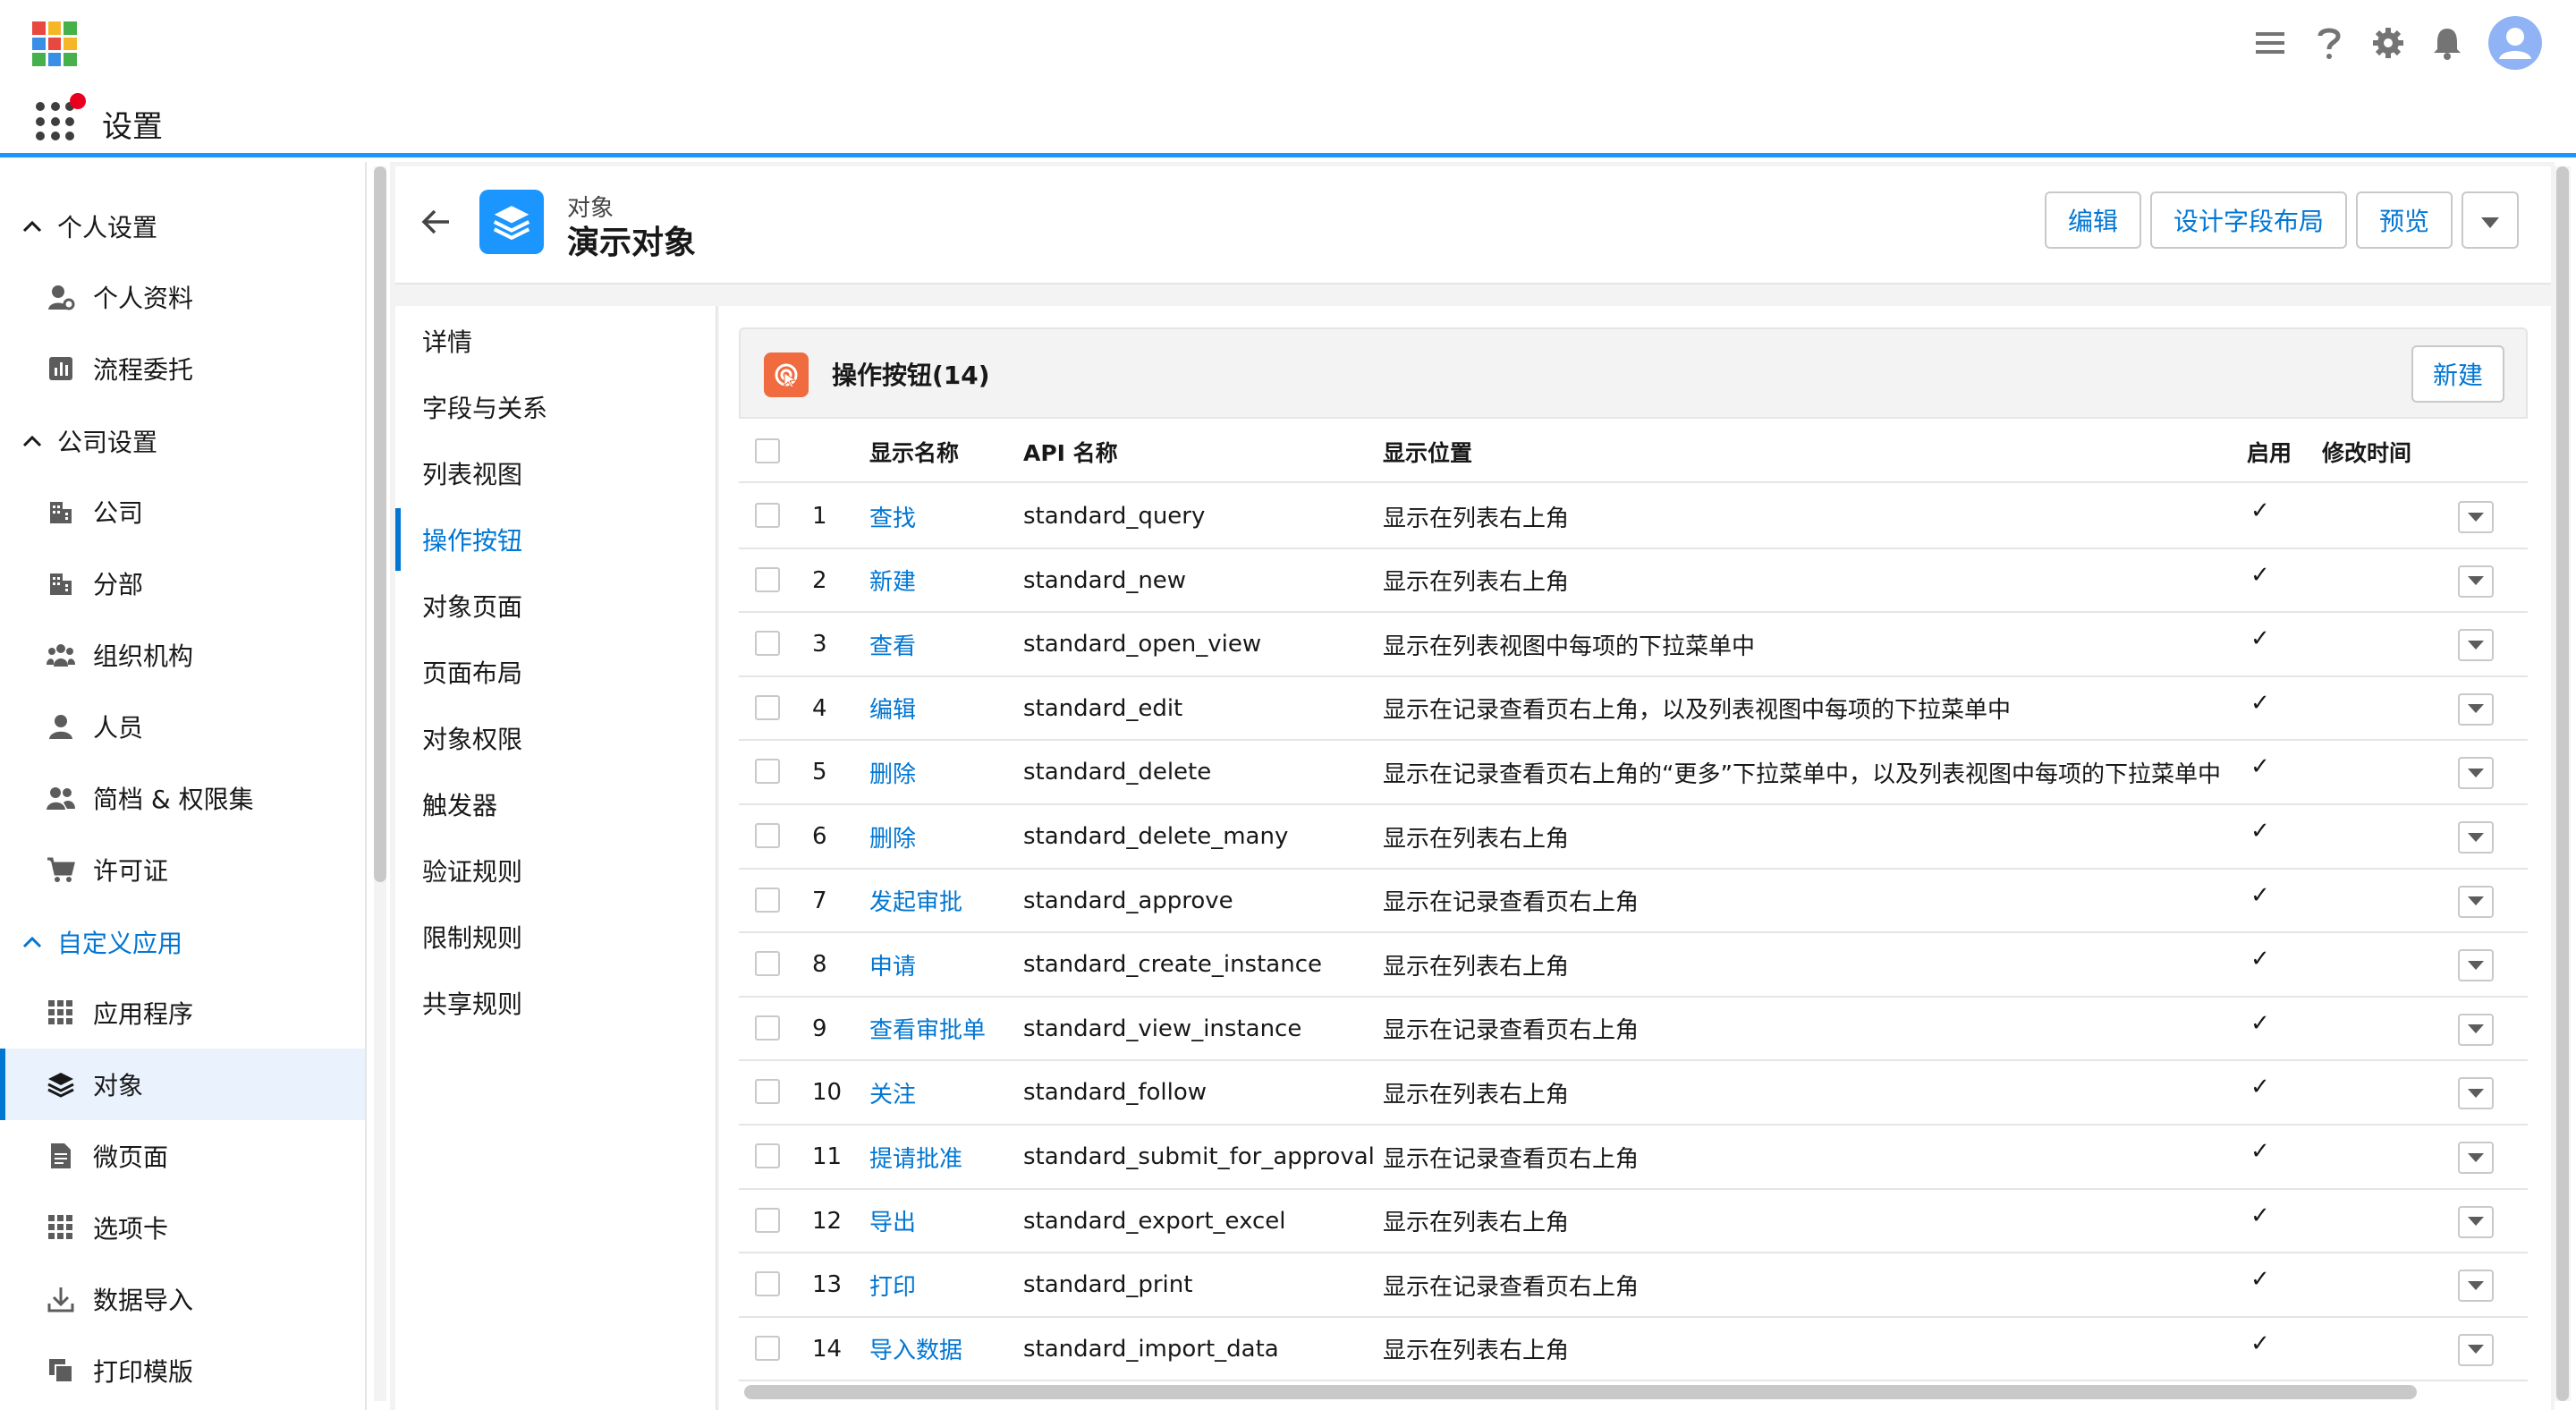  Describe the element at coordinates (915, 1157) in the screenshot. I see `action-name-link: 提请批准` at that location.